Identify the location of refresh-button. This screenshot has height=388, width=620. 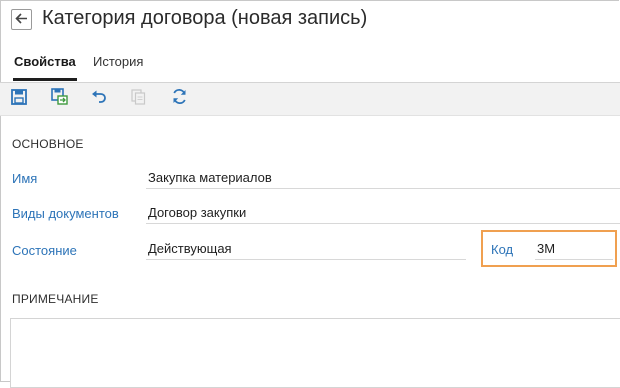
(179, 99).